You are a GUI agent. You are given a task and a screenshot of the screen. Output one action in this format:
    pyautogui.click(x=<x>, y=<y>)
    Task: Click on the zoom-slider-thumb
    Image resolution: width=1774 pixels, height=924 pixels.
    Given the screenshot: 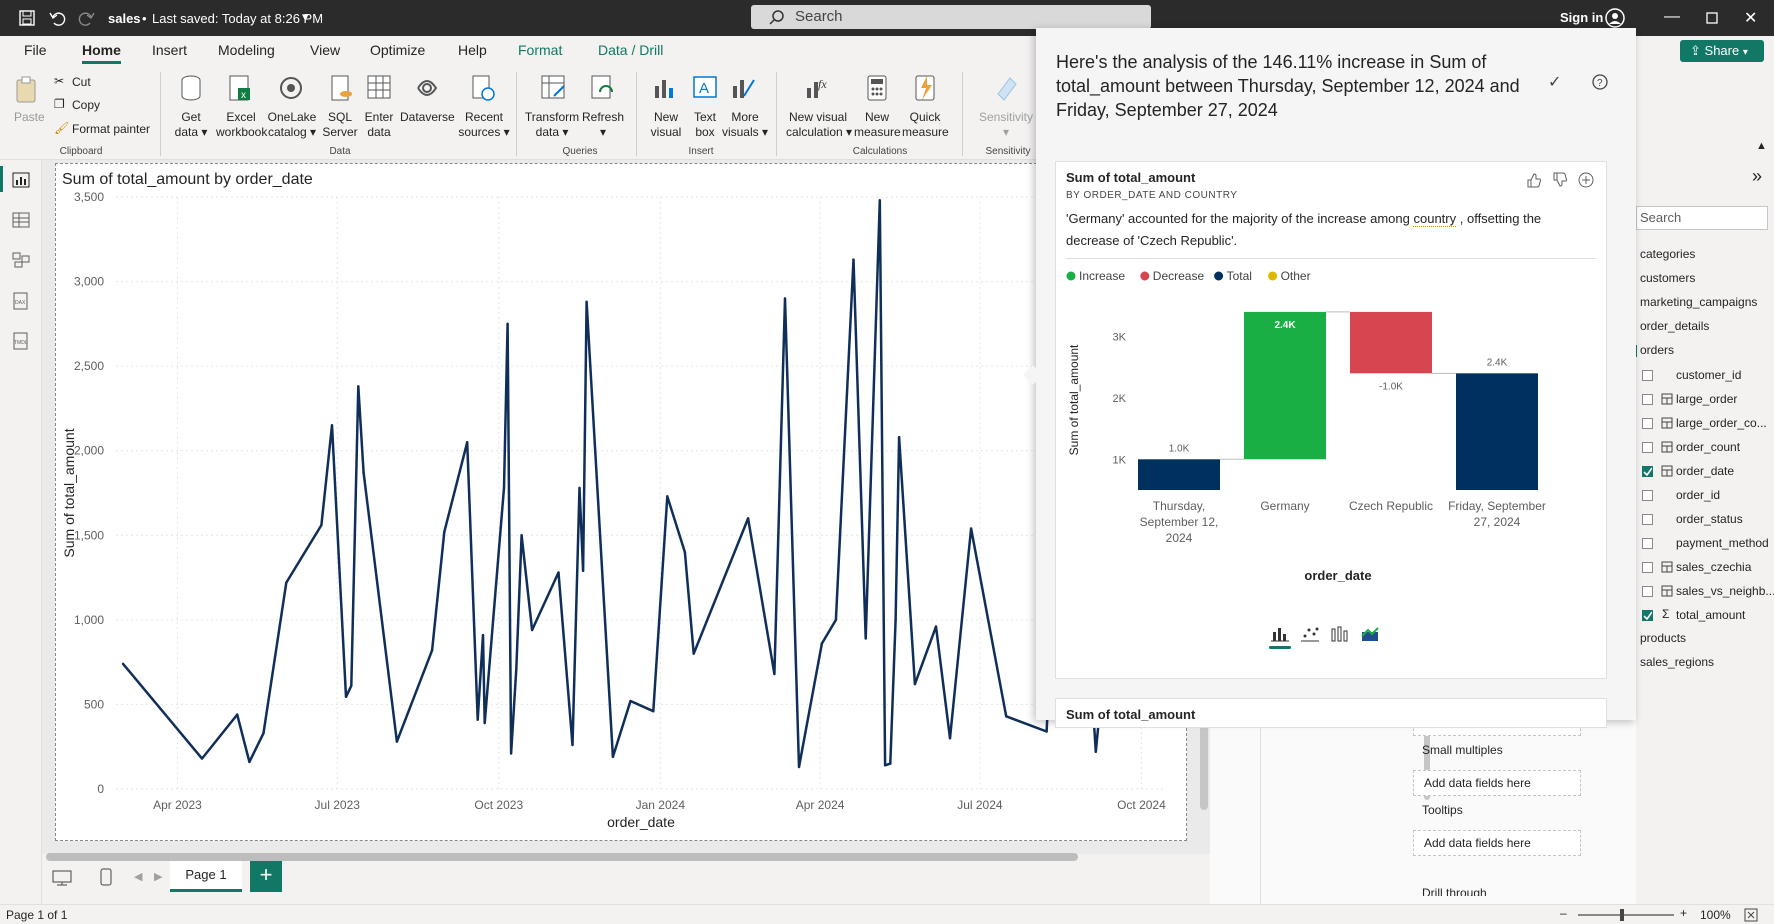 What is the action you would take?
    pyautogui.click(x=1622, y=915)
    